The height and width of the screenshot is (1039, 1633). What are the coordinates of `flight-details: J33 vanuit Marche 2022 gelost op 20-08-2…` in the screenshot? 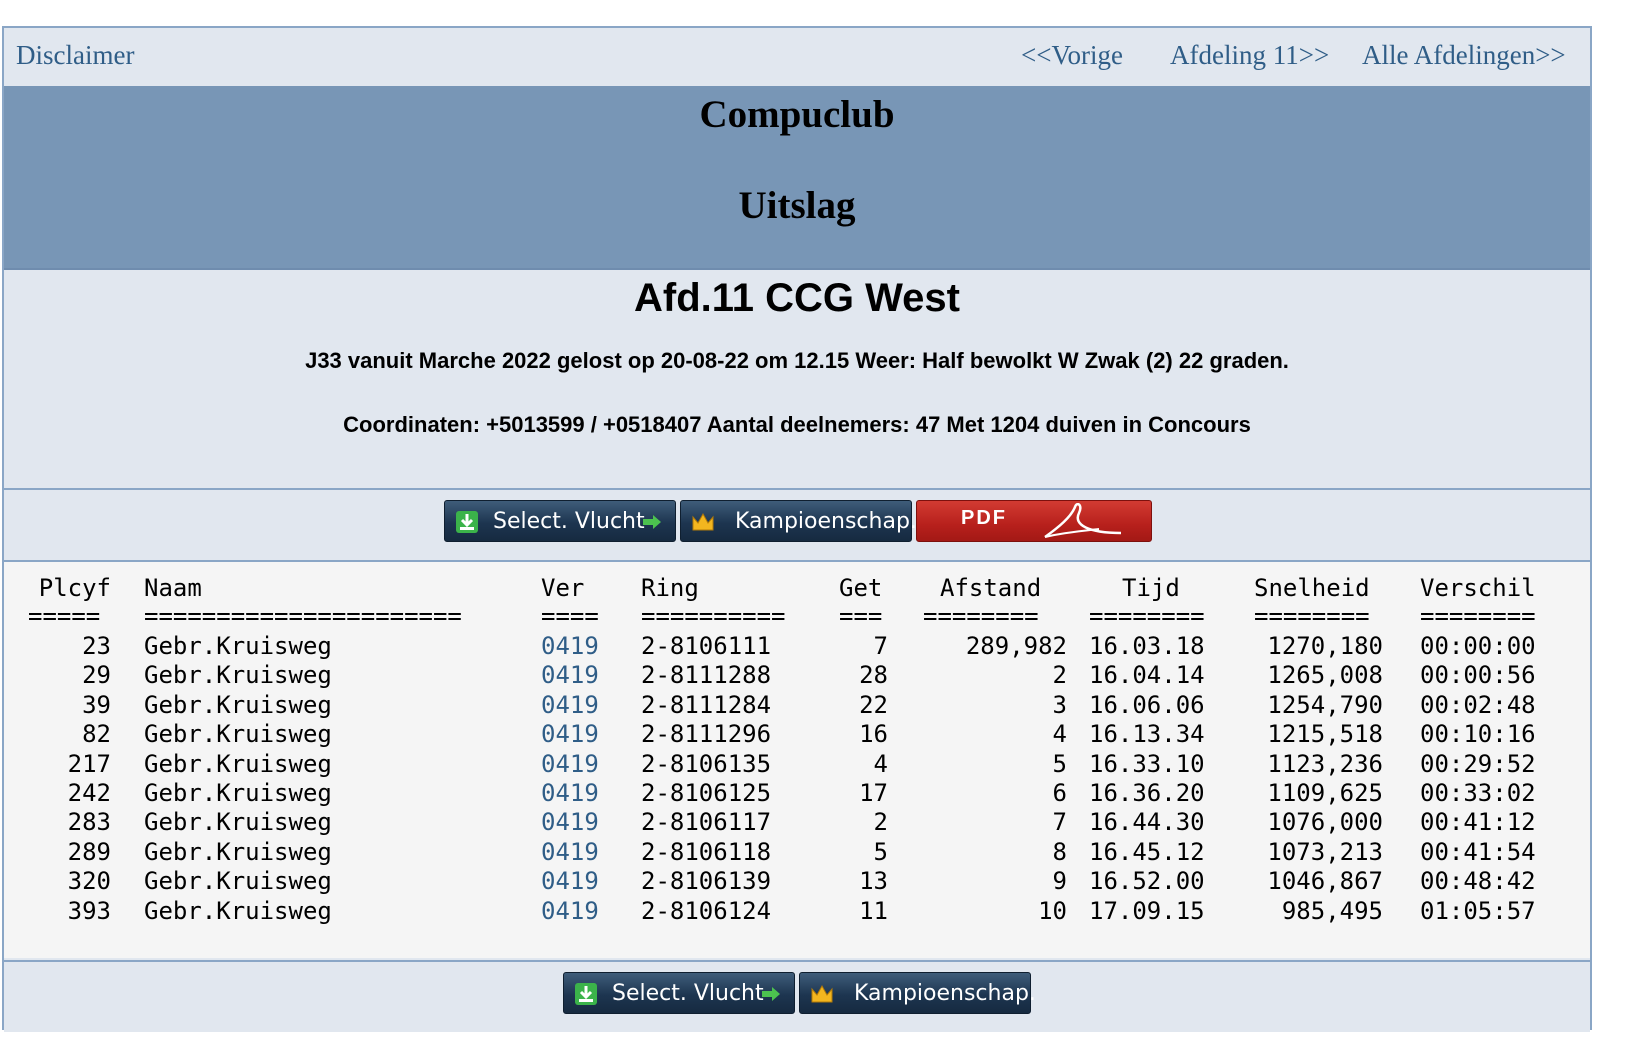 It's located at (797, 360).